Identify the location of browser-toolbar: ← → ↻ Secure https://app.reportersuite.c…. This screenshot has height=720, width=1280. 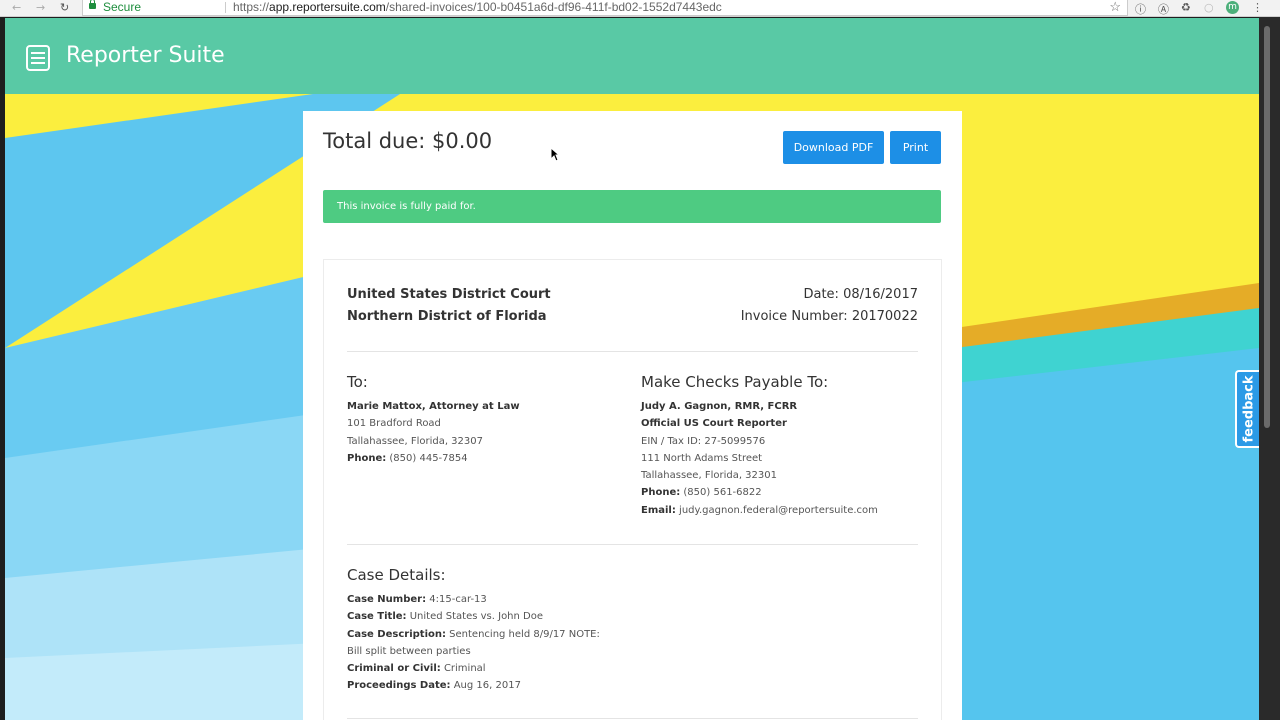
(640, 8).